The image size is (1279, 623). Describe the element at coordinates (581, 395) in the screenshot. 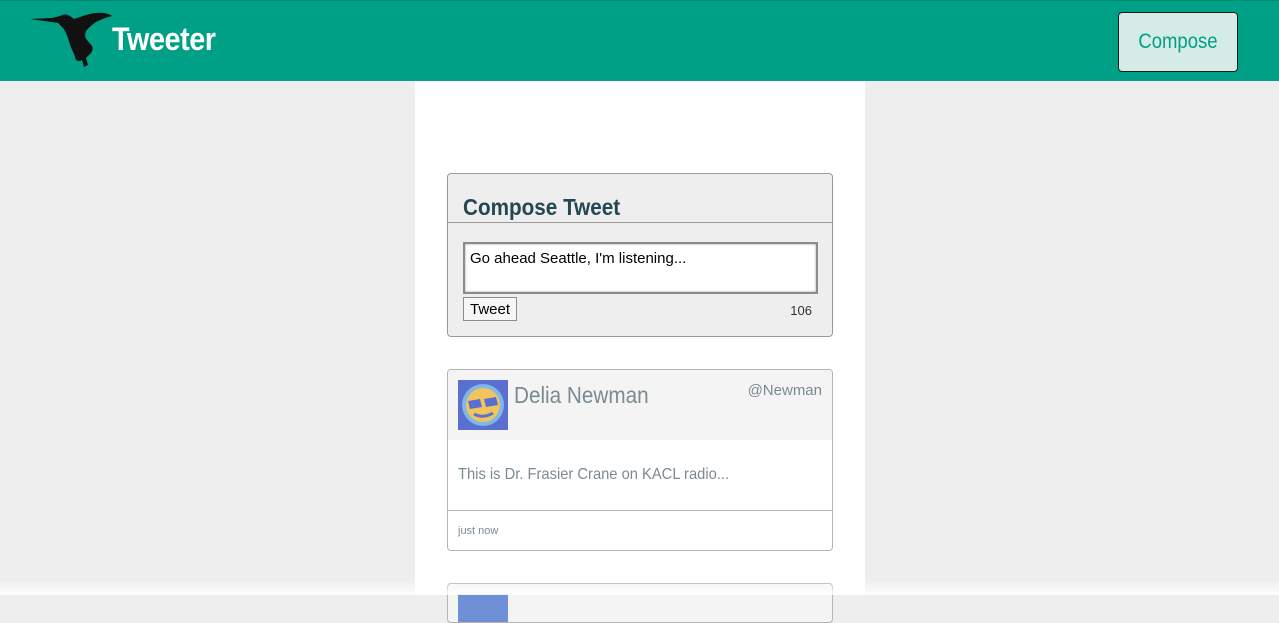

I see `author-name: Delia Newman` at that location.